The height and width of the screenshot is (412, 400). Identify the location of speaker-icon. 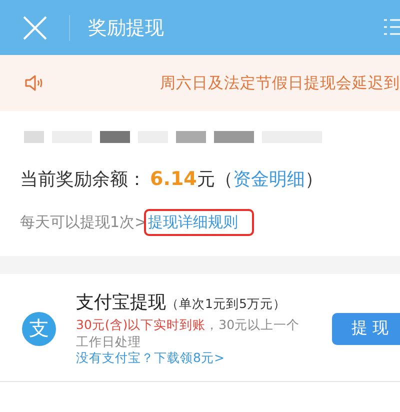
(34, 83).